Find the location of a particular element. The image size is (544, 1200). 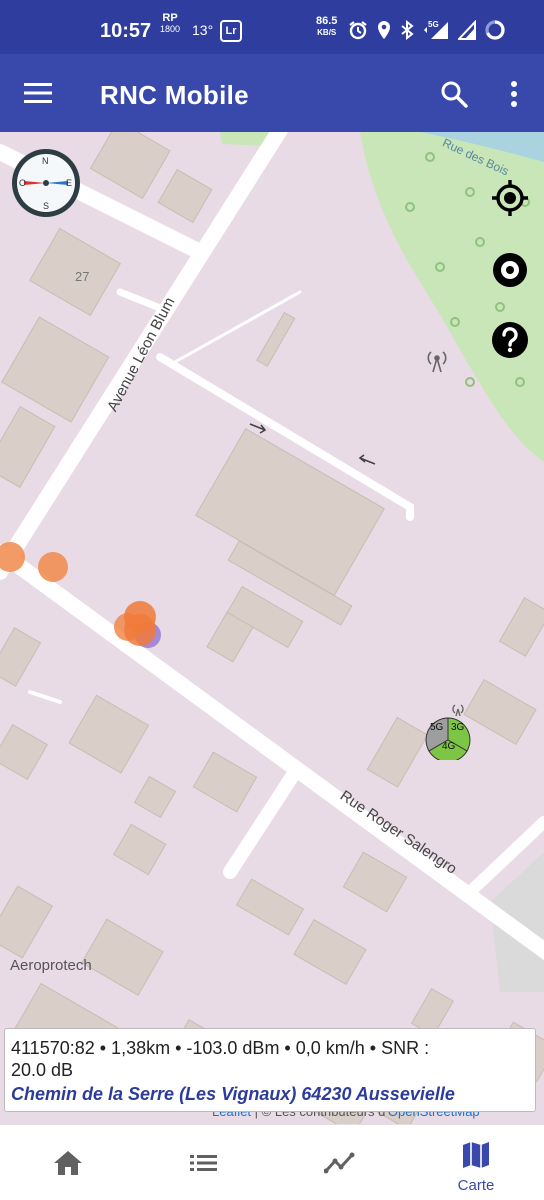

chart-icon is located at coordinates (339, 1163).